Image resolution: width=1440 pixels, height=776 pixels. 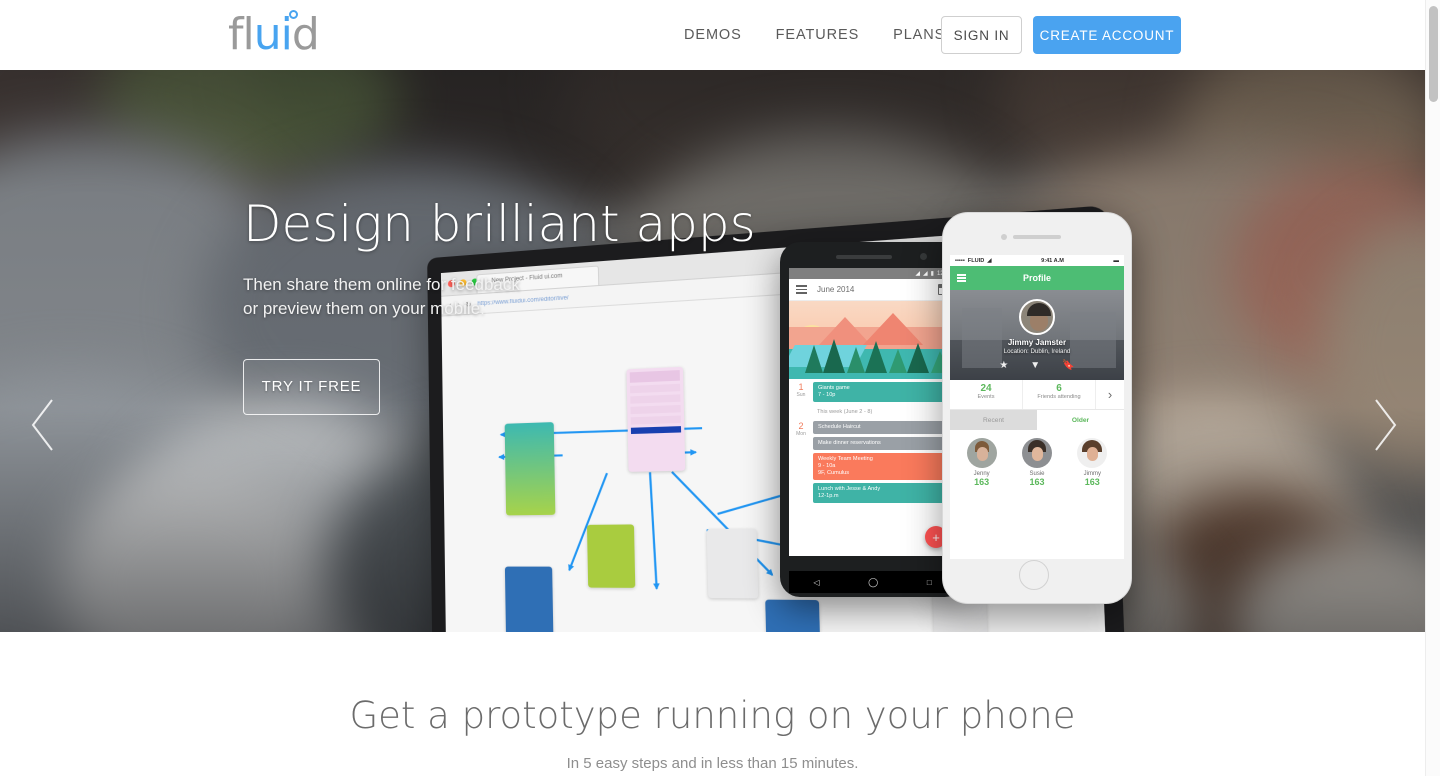 I want to click on ios-nav-bar: Profile, so click(x=1037, y=278).